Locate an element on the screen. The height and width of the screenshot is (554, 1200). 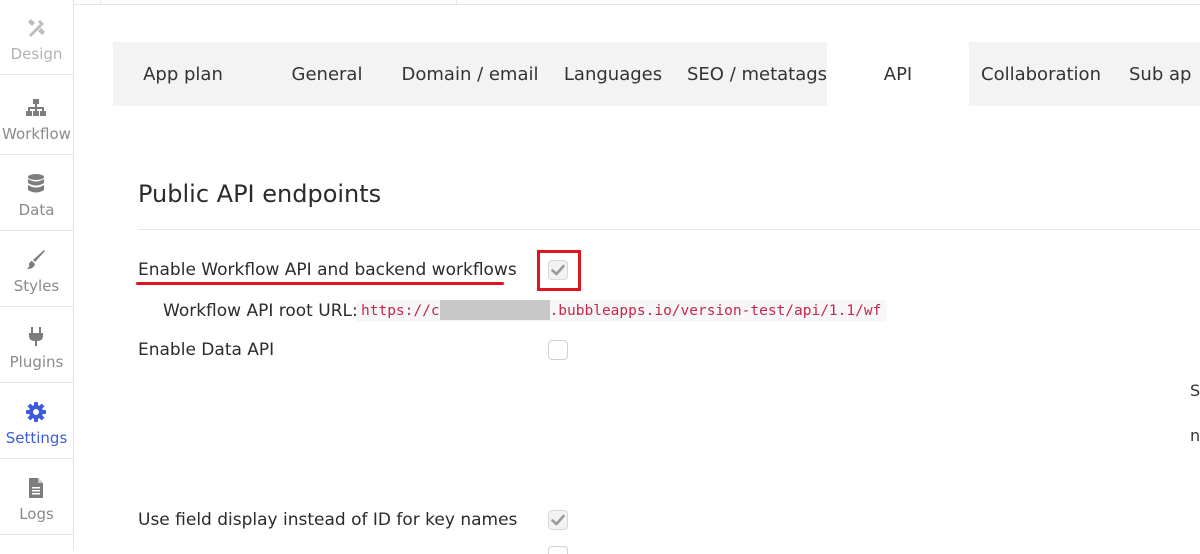
sidebar-item-label: Plugins is located at coordinates (36, 362).